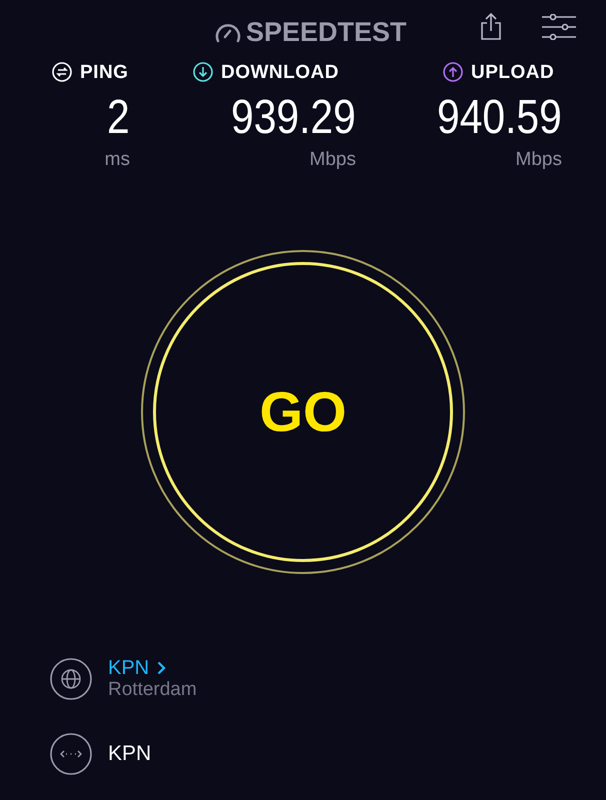  I want to click on app-logo: SPEEDTEST, so click(326, 32).